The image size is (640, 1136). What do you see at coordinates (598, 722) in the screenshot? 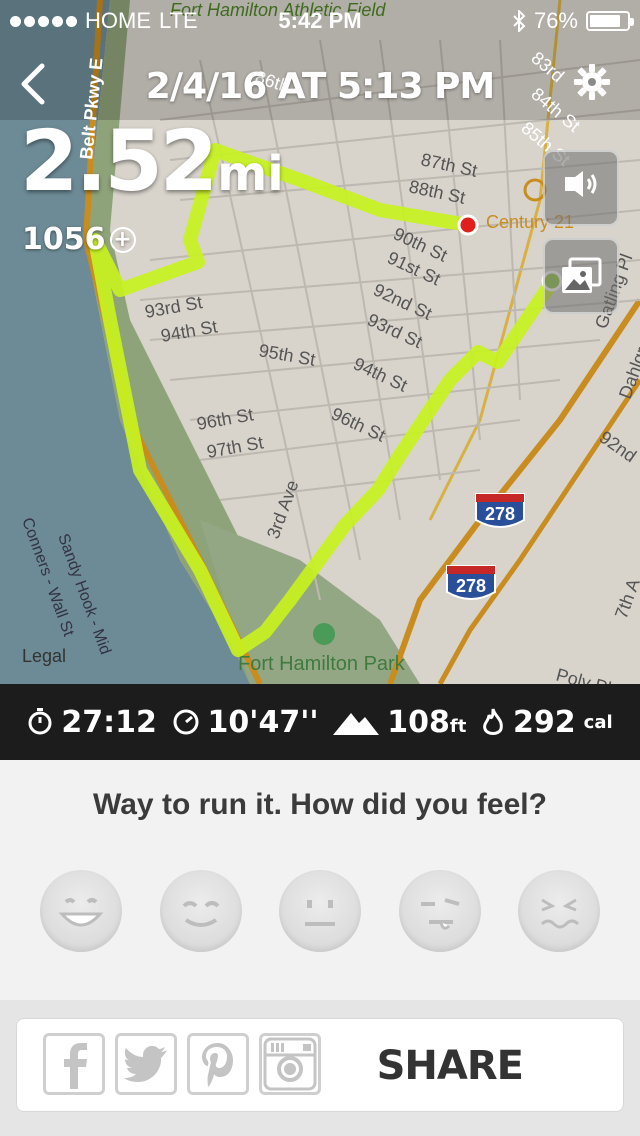
I see `calories-unit: cal` at bounding box center [598, 722].